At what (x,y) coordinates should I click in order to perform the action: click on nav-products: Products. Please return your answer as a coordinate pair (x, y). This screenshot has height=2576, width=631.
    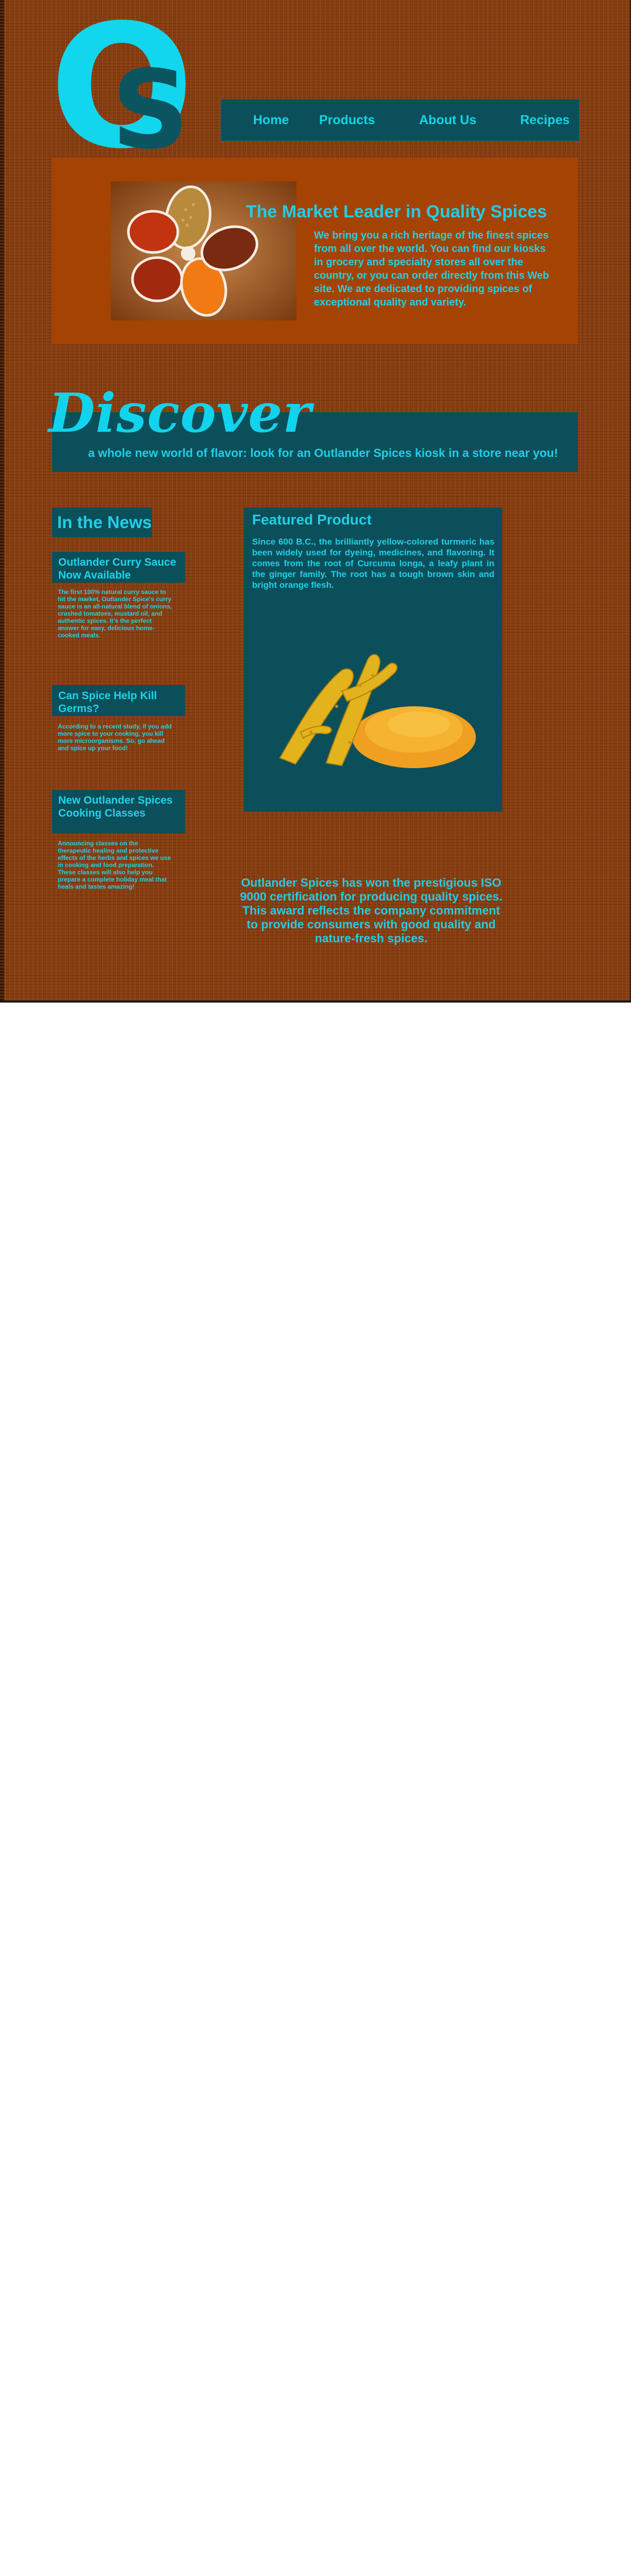
    Looking at the image, I should click on (347, 120).